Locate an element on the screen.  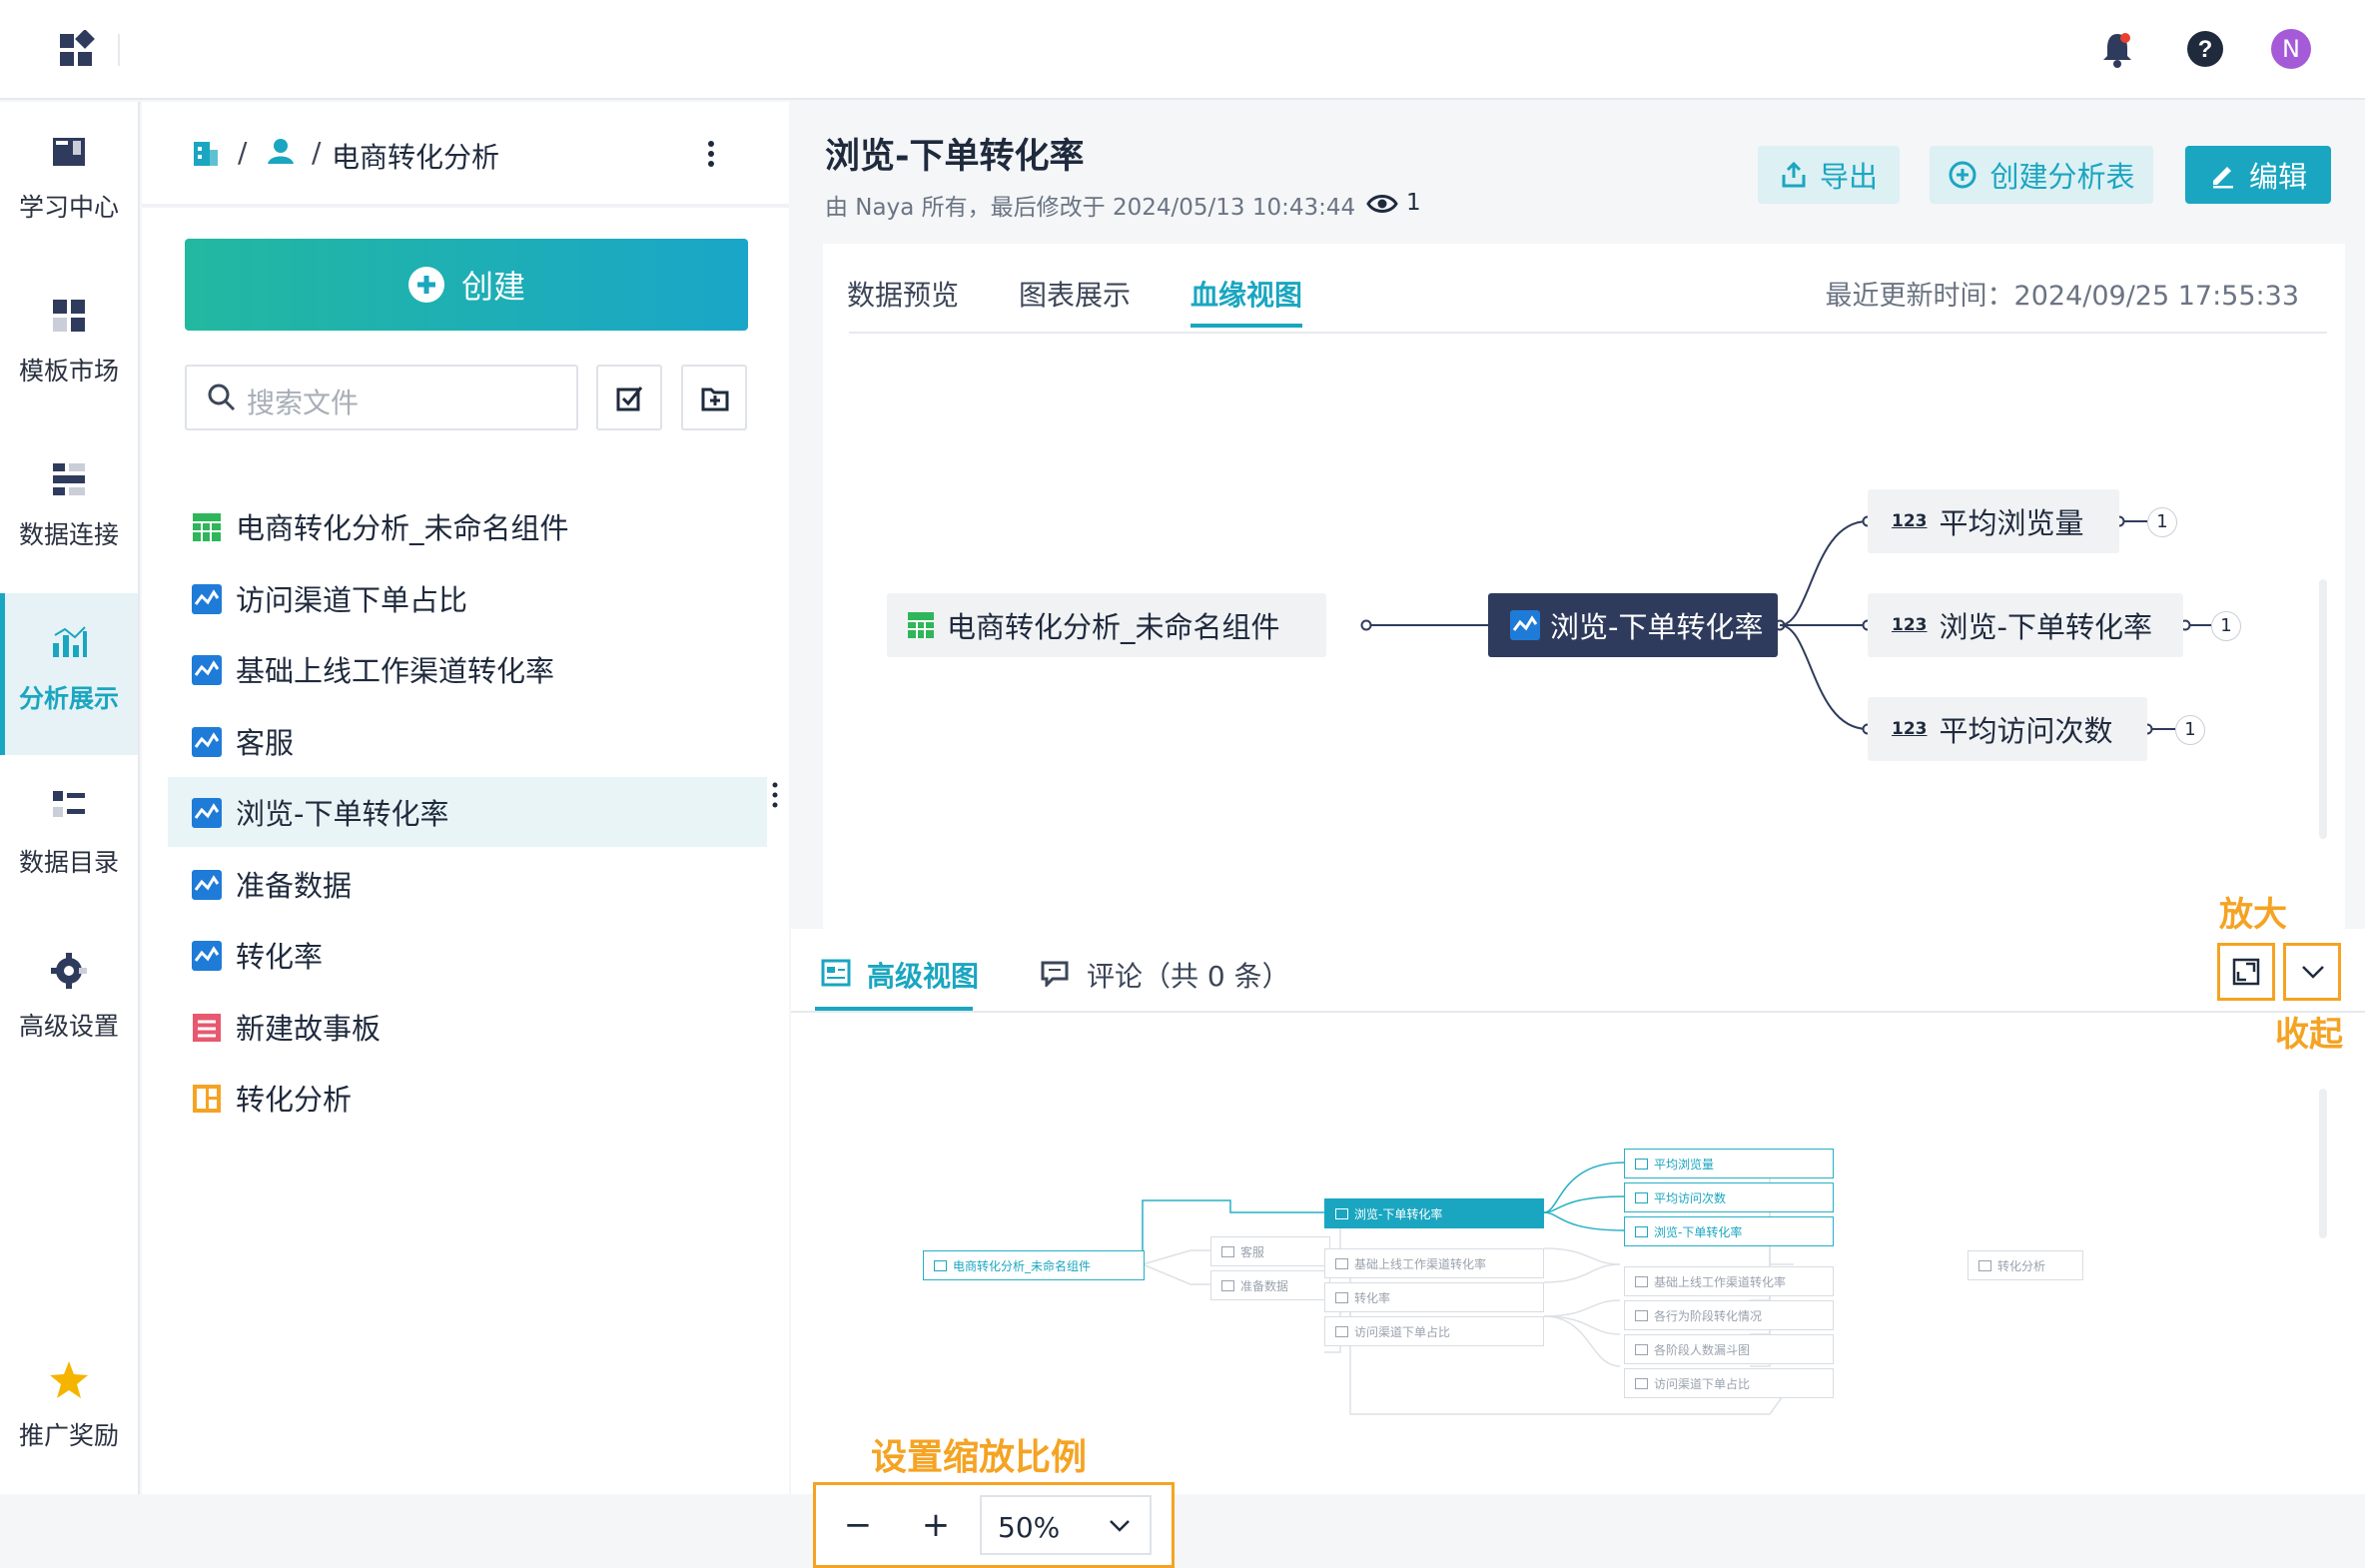
collapse-button is located at coordinates (2312, 972).